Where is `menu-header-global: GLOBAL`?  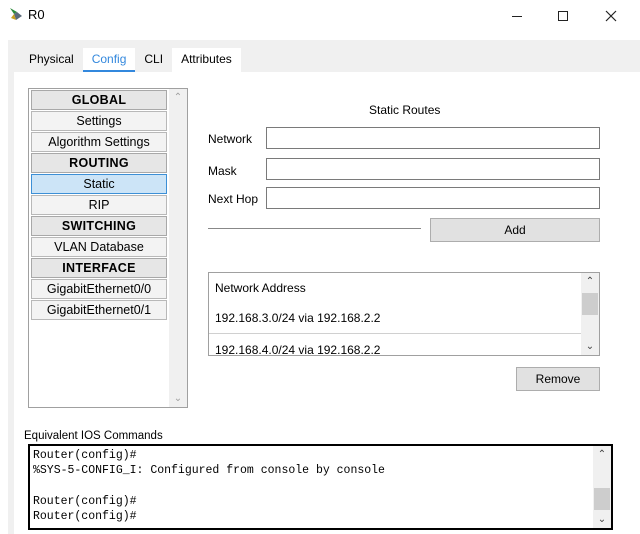 menu-header-global: GLOBAL is located at coordinates (99, 100).